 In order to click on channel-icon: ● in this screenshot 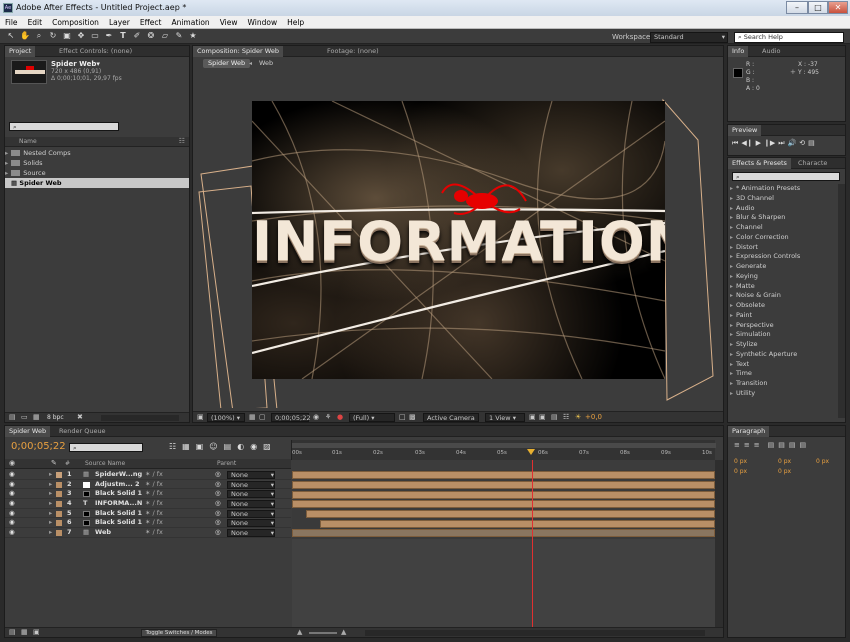, I will do `click(340, 417)`.